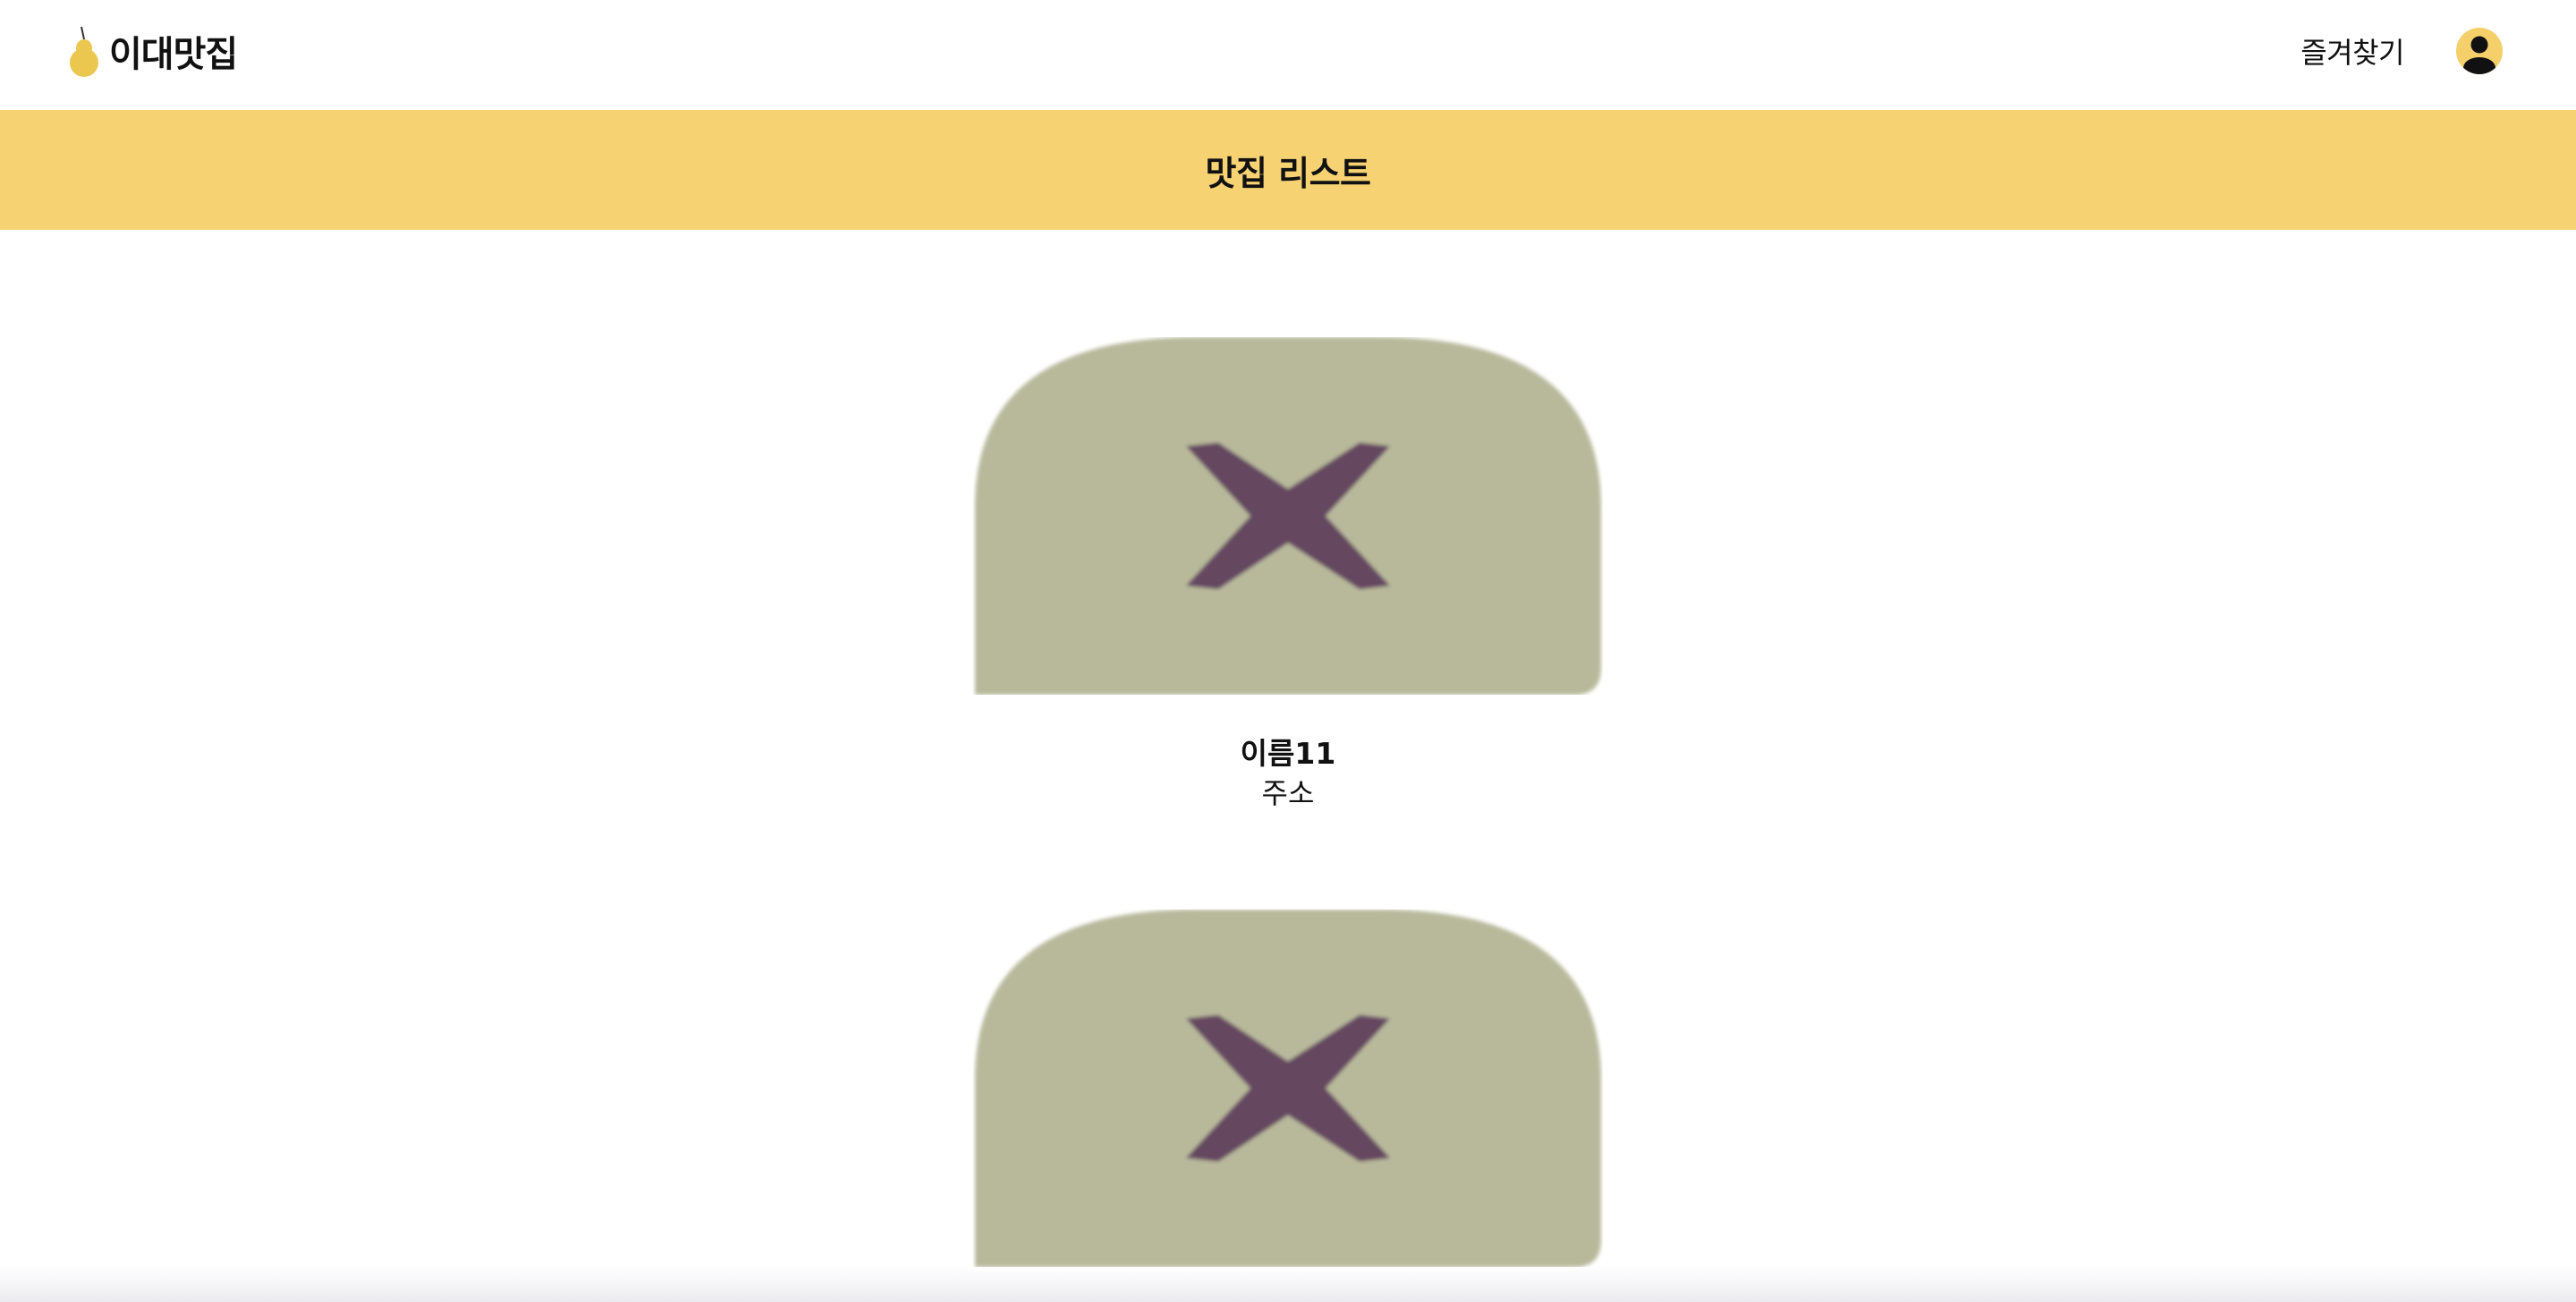 Image resolution: width=2576 pixels, height=1302 pixels. I want to click on nav-right: 즐겨찾기, so click(2402, 51).